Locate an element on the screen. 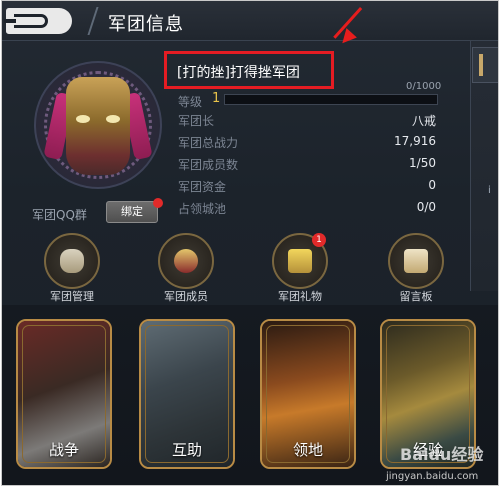  territory-card: 领地 is located at coordinates (308, 394).